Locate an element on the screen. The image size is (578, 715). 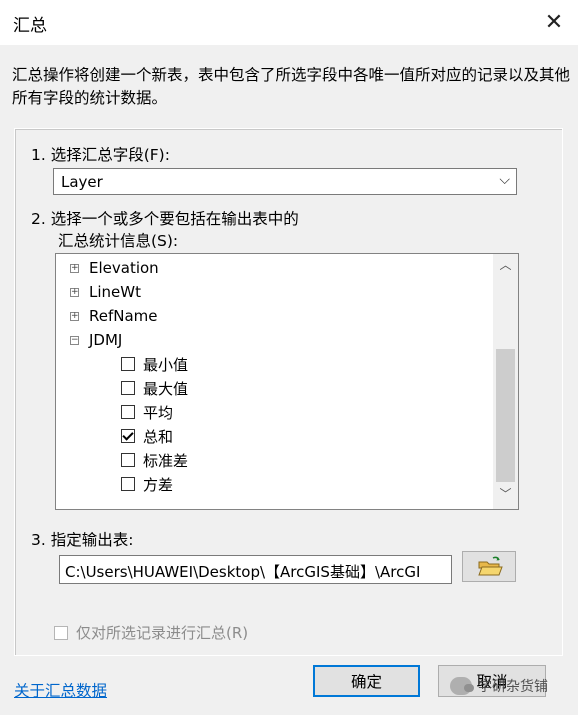
collapse-icon: − is located at coordinates (74, 340).